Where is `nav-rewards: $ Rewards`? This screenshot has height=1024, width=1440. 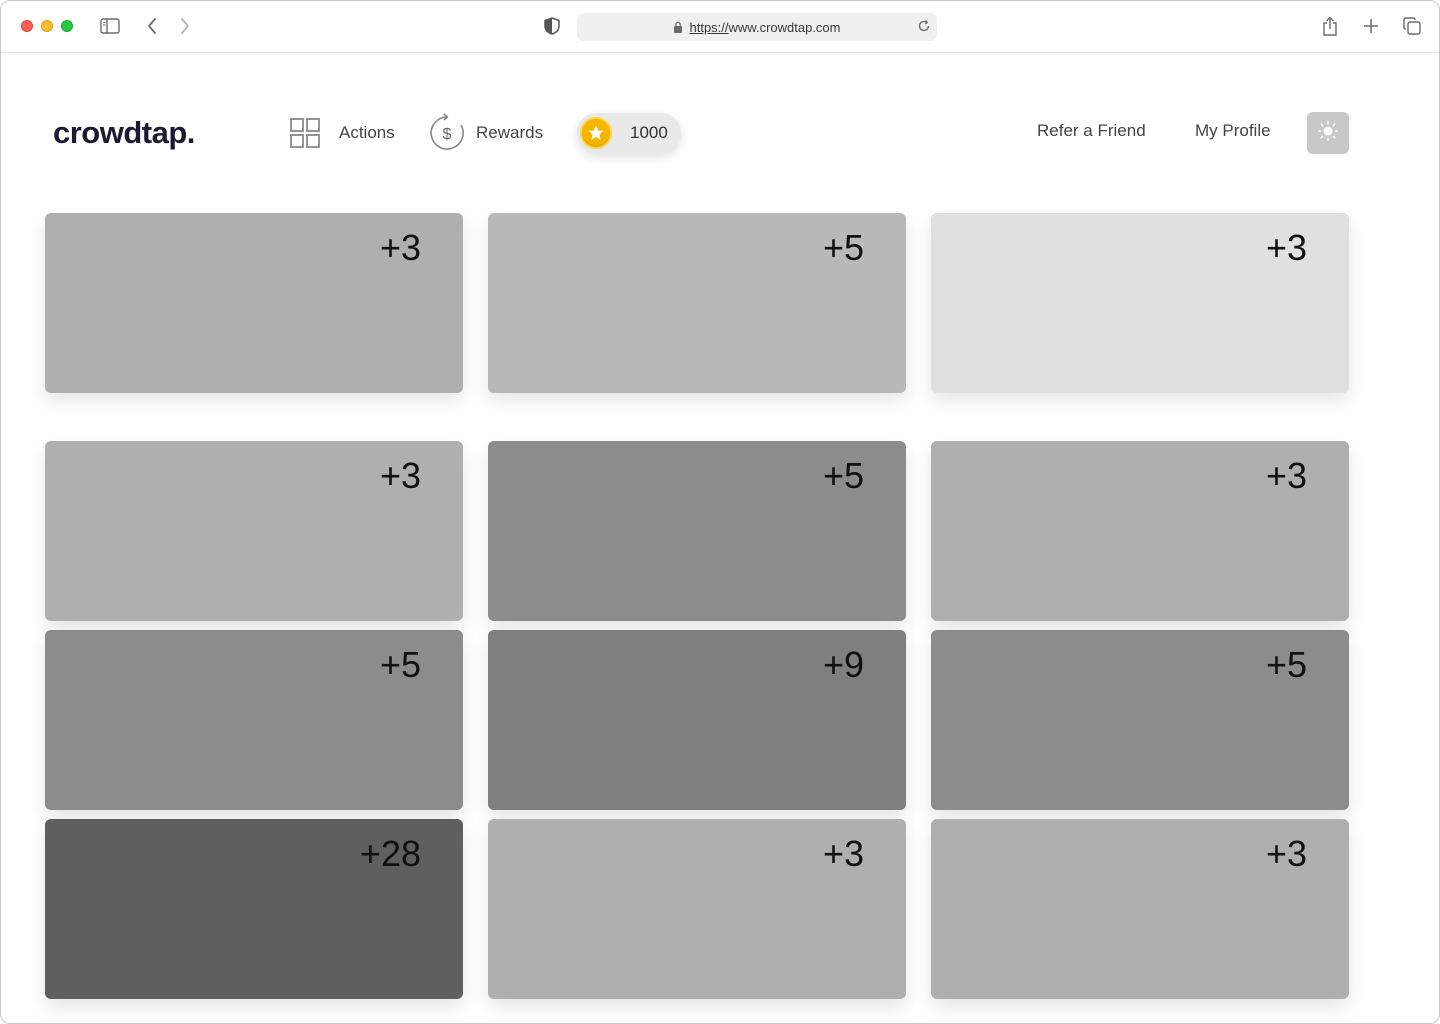
nav-rewards: $ Rewards is located at coordinates (485, 133).